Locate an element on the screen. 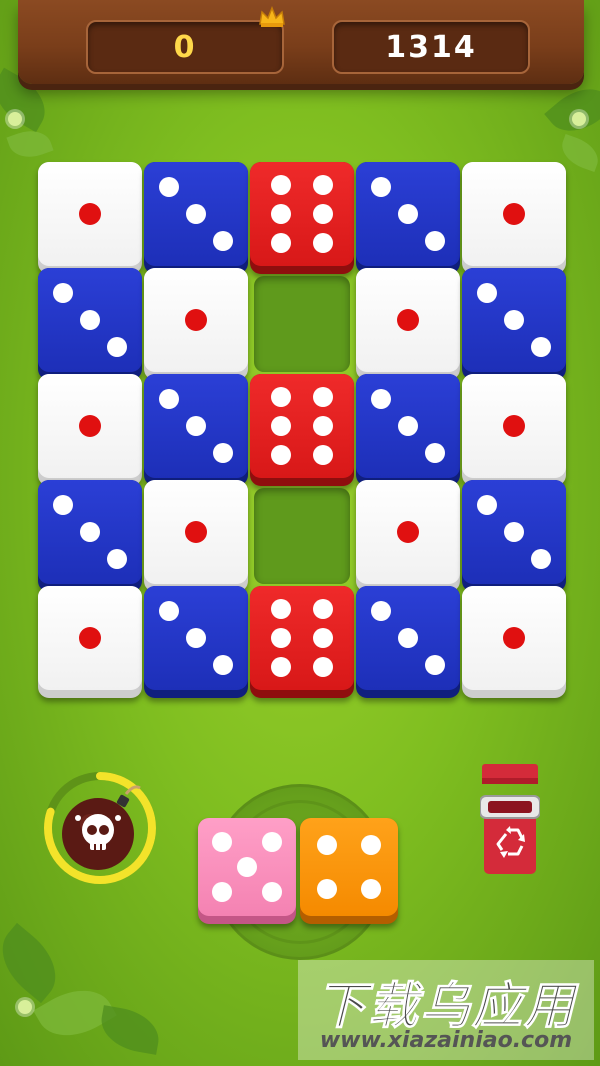 Image resolution: width=600 pixels, height=1066 pixels. recycle-trash-icon is located at coordinates (510, 820).